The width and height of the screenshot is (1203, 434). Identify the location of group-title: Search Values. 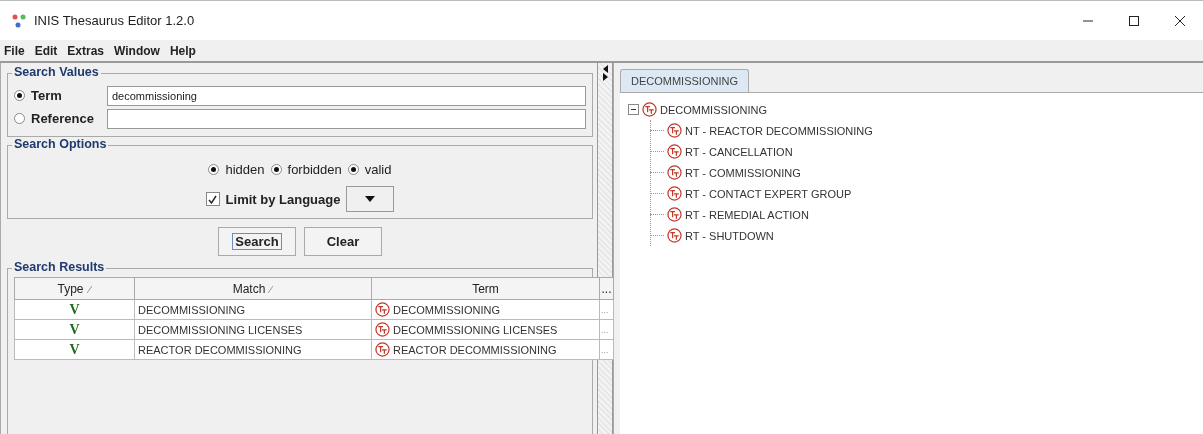
(56, 72).